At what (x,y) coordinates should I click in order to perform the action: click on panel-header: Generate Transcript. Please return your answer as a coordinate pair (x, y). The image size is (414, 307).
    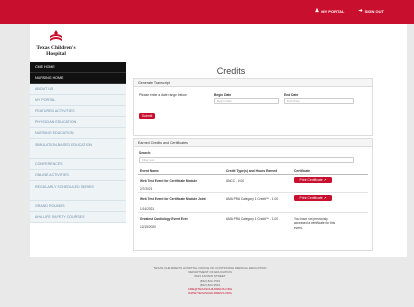
    Looking at the image, I should click on (253, 83).